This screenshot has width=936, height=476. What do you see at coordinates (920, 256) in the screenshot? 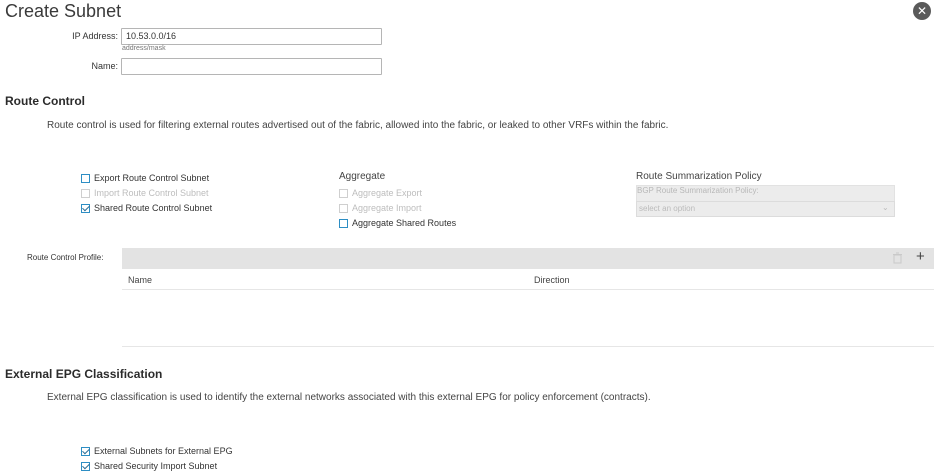
I see `plus-icon: +` at bounding box center [920, 256].